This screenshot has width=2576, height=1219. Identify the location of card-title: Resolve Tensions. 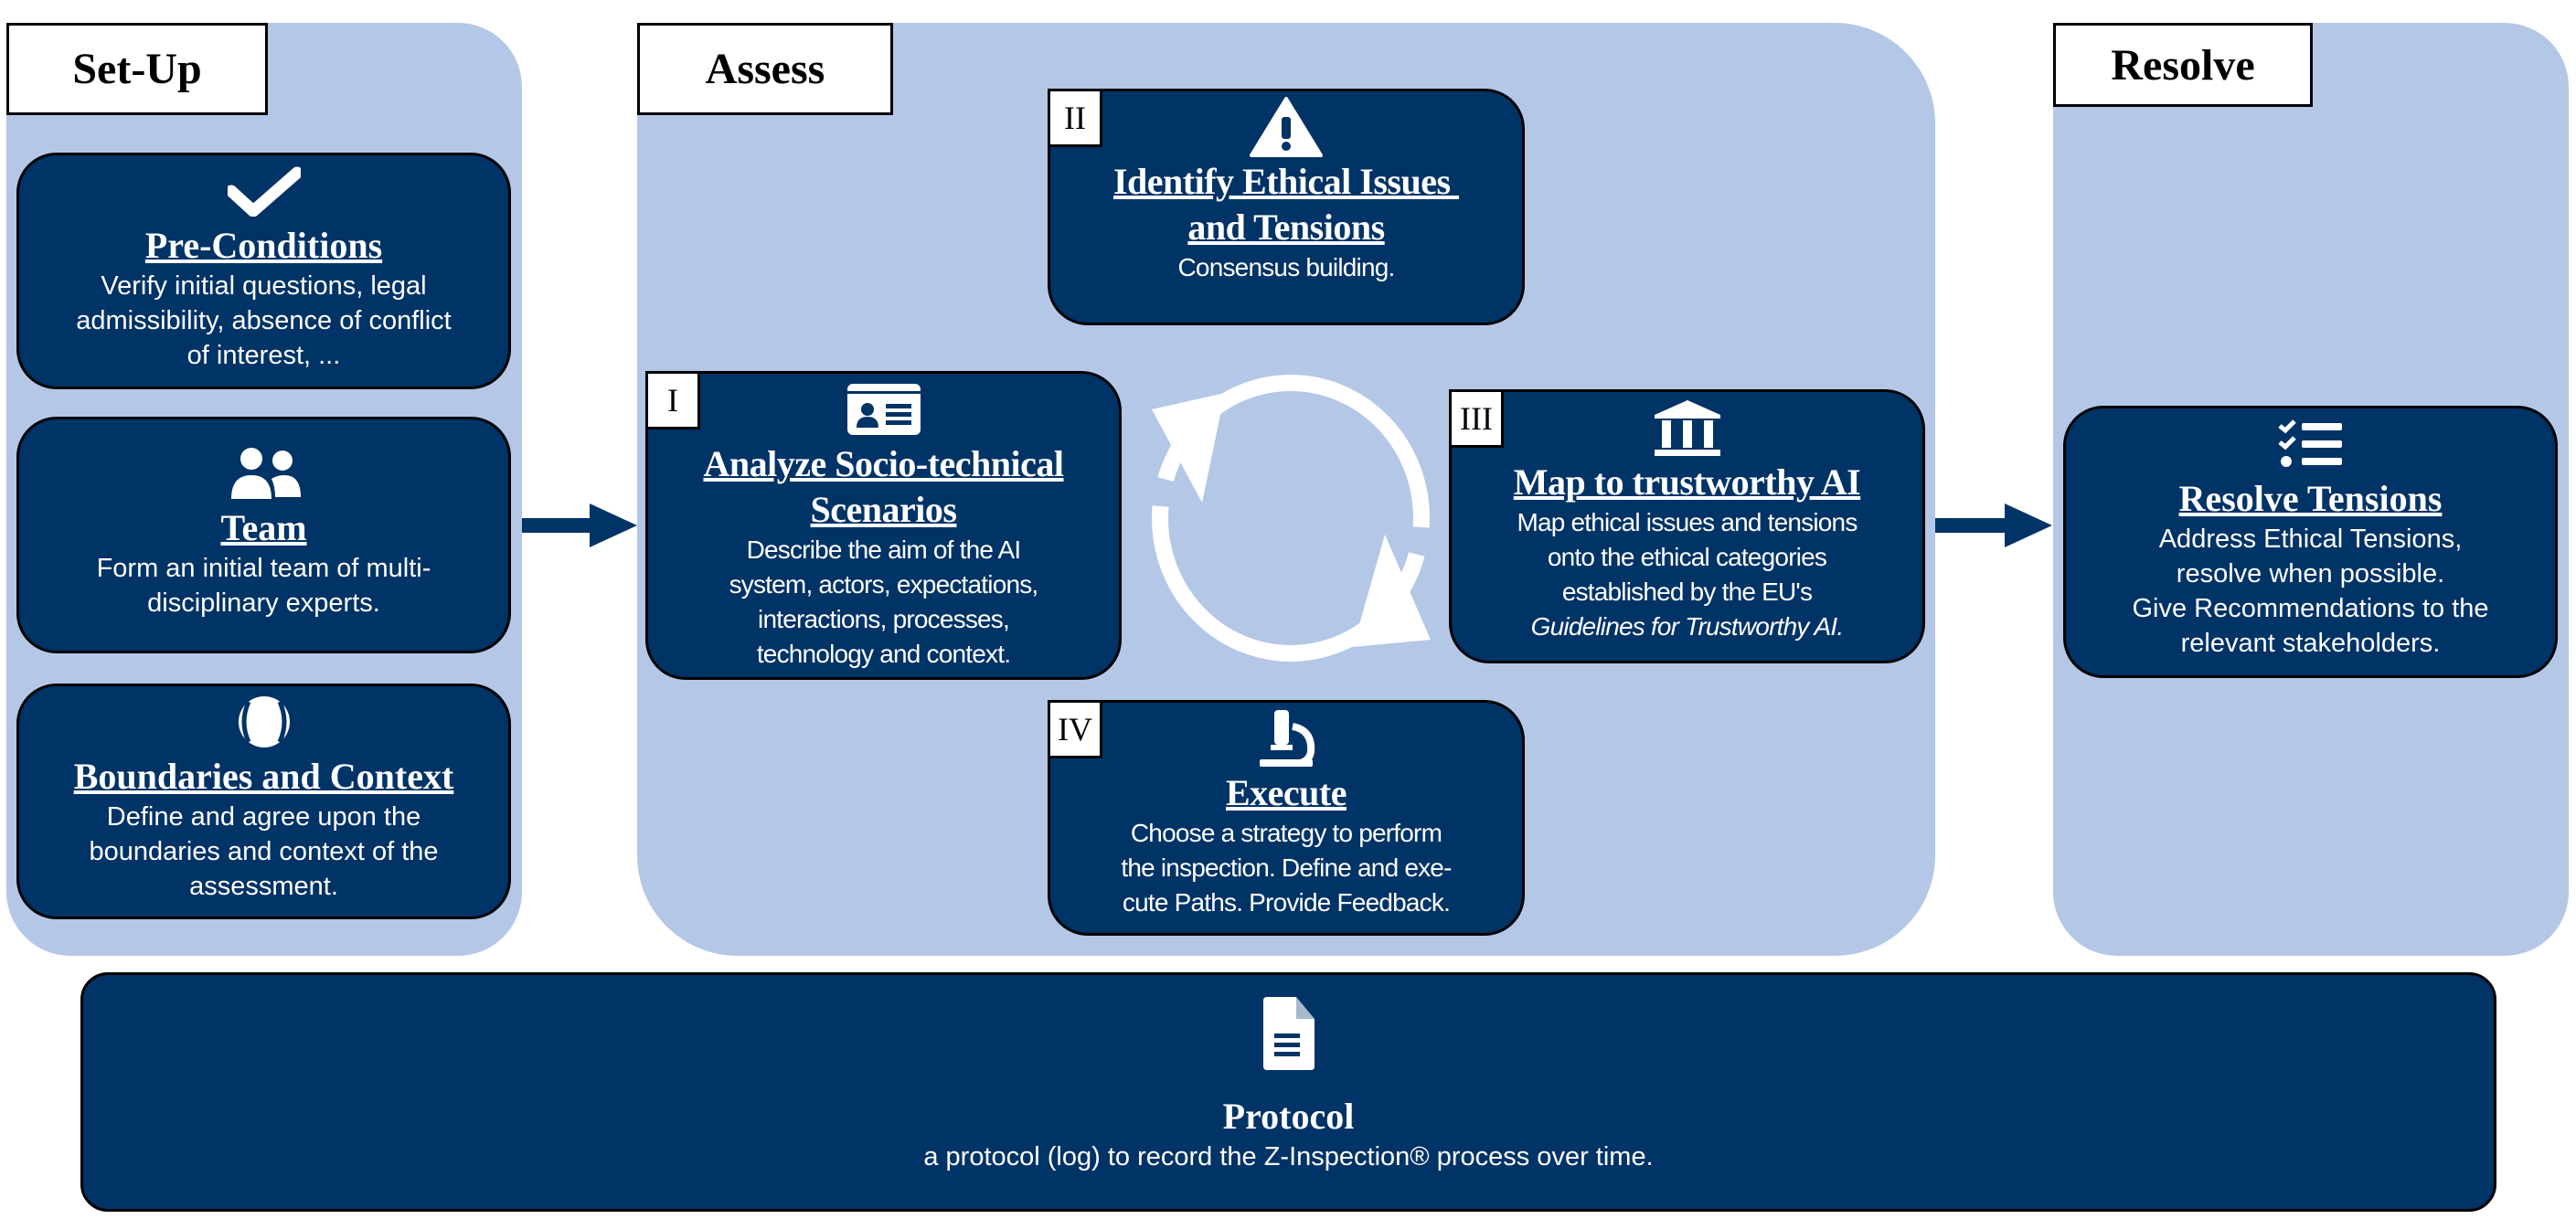
(2310, 498).